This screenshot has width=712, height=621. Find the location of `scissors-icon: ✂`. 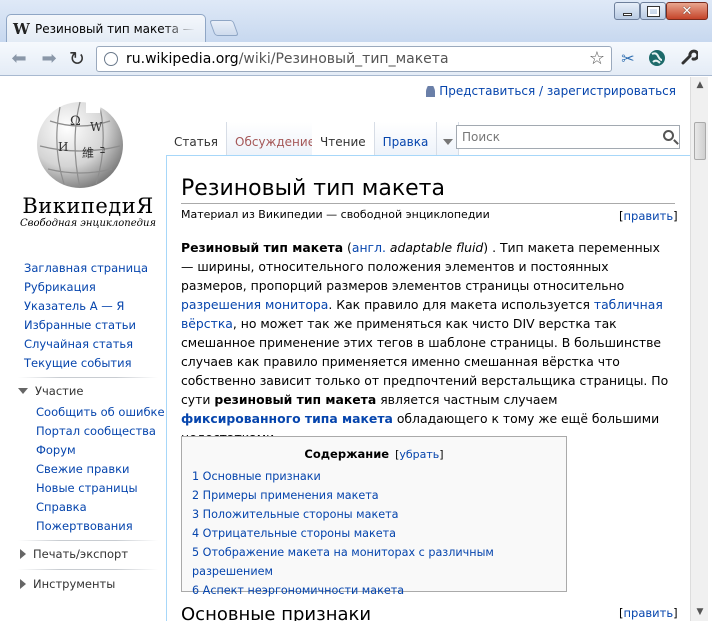

scissors-icon: ✂ is located at coordinates (628, 59).